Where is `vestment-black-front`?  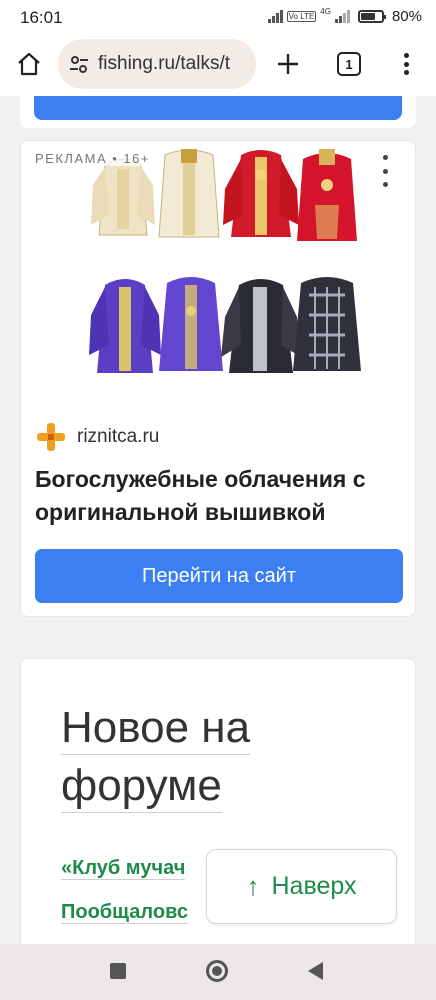
vestment-black-front is located at coordinates (261, 326).